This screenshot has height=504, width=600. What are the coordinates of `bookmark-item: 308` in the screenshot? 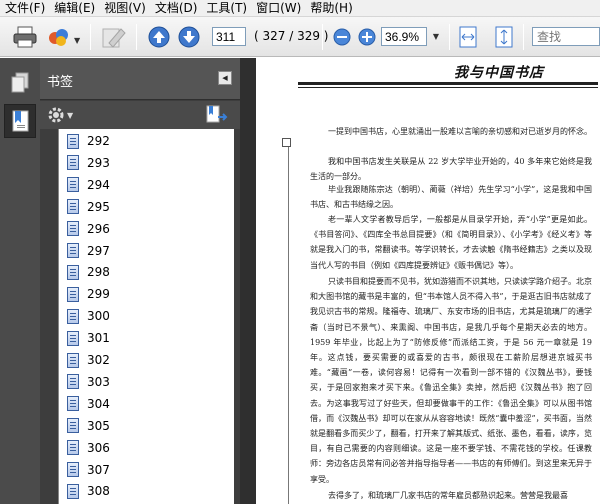 It's located at (146, 491).